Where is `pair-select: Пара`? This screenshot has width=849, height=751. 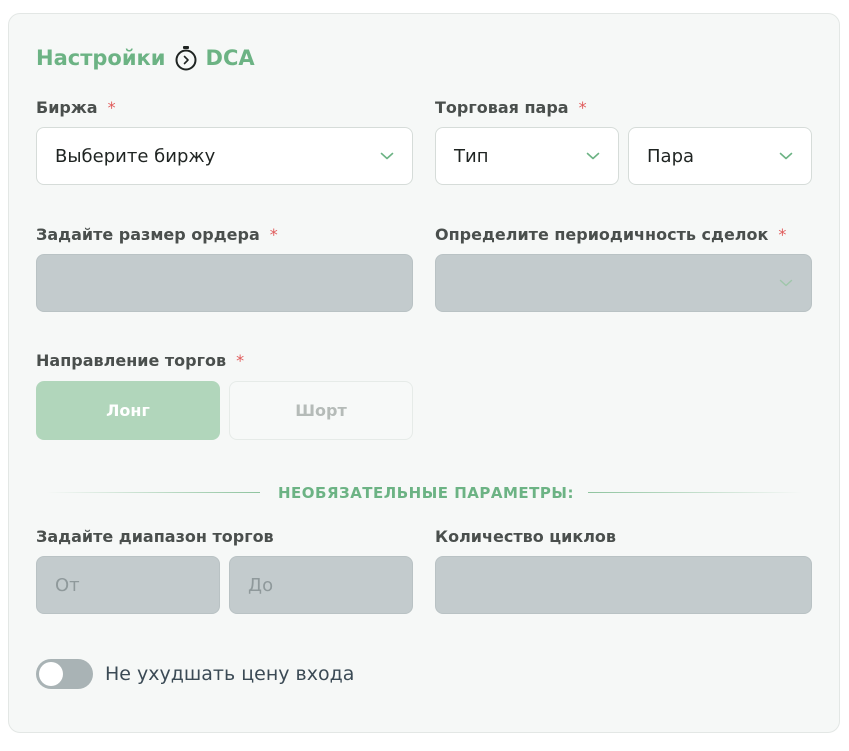
pair-select: Пара is located at coordinates (720, 156).